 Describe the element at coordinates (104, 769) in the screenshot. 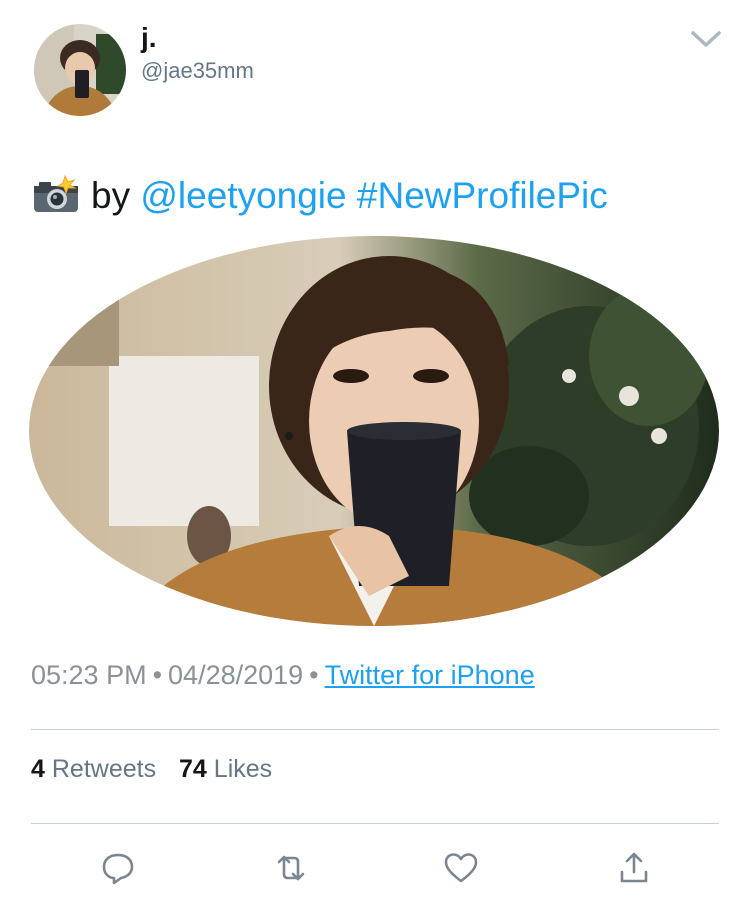

I see `retweets-label: Retweets` at that location.